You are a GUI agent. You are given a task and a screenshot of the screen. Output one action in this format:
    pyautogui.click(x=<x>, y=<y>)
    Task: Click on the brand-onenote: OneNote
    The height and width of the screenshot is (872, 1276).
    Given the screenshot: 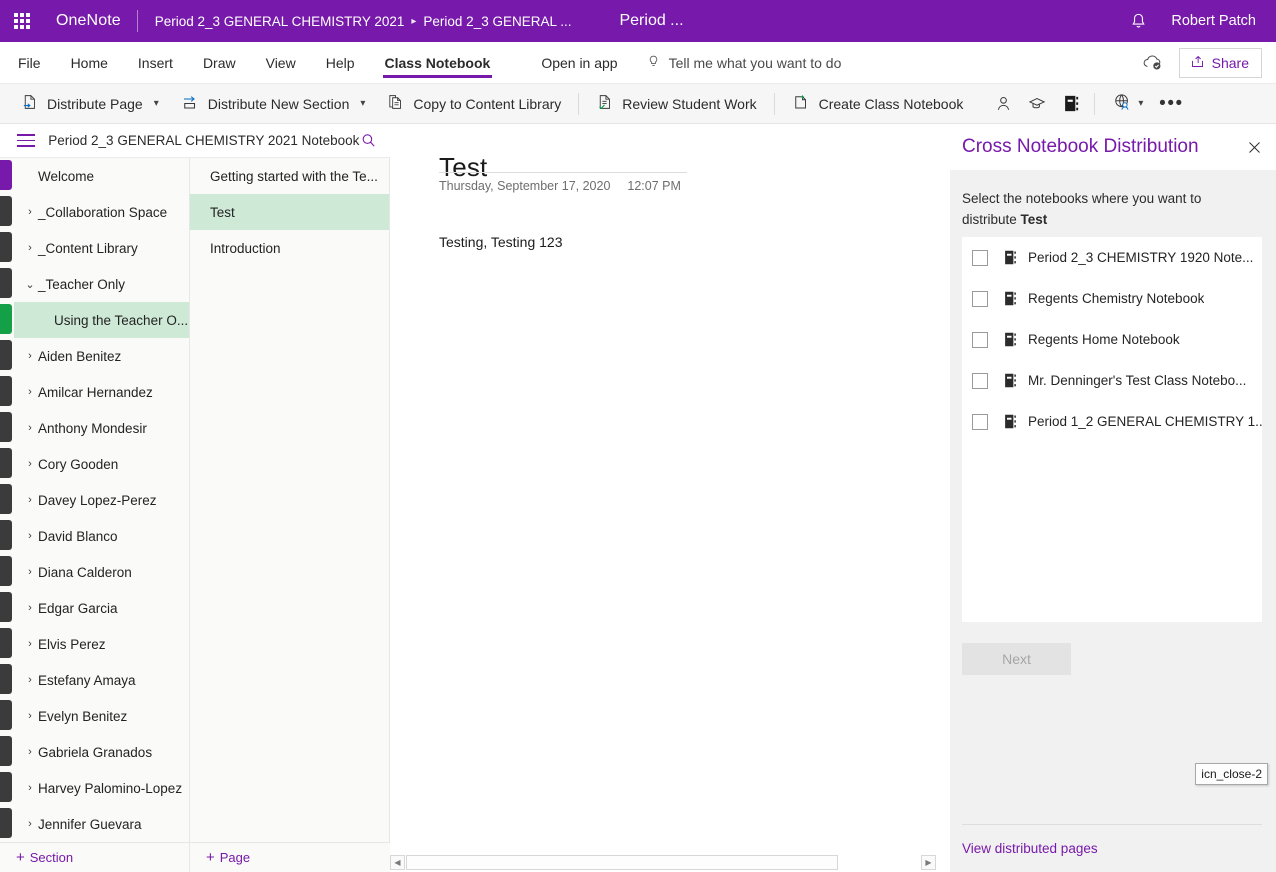 What is the action you would take?
    pyautogui.click(x=90, y=21)
    